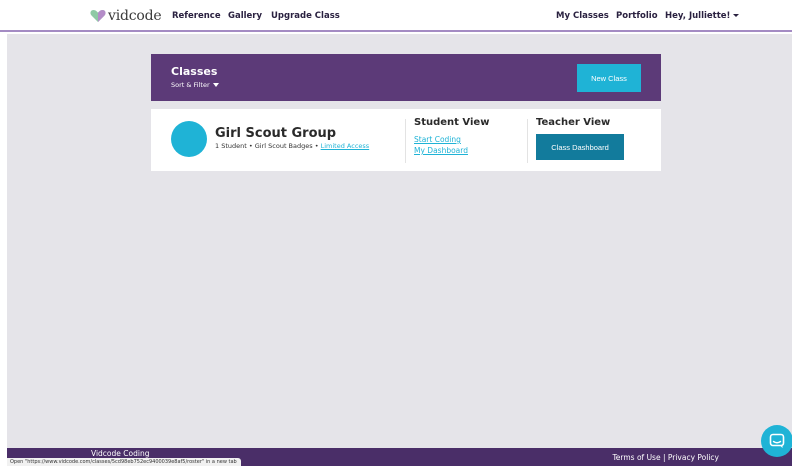 The width and height of the screenshot is (792, 466). Describe the element at coordinates (665, 457) in the screenshot. I see `footer-links: Terms of Use | Privacy Policy` at that location.